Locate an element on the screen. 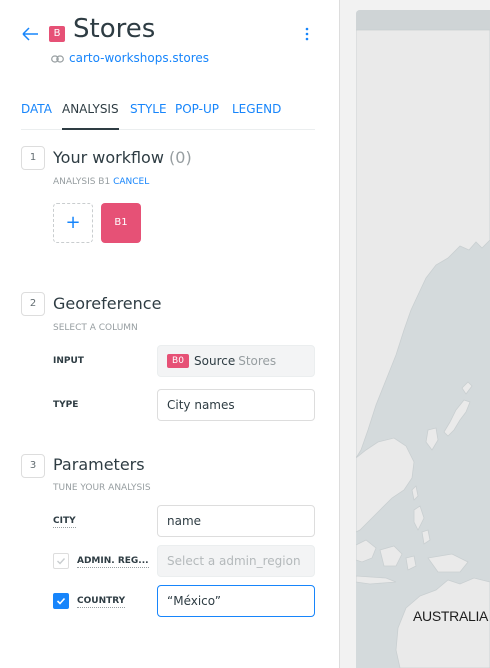 Image resolution: width=490 pixels, height=668 pixels. map-country-label: AUSTRALIA is located at coordinates (451, 616).